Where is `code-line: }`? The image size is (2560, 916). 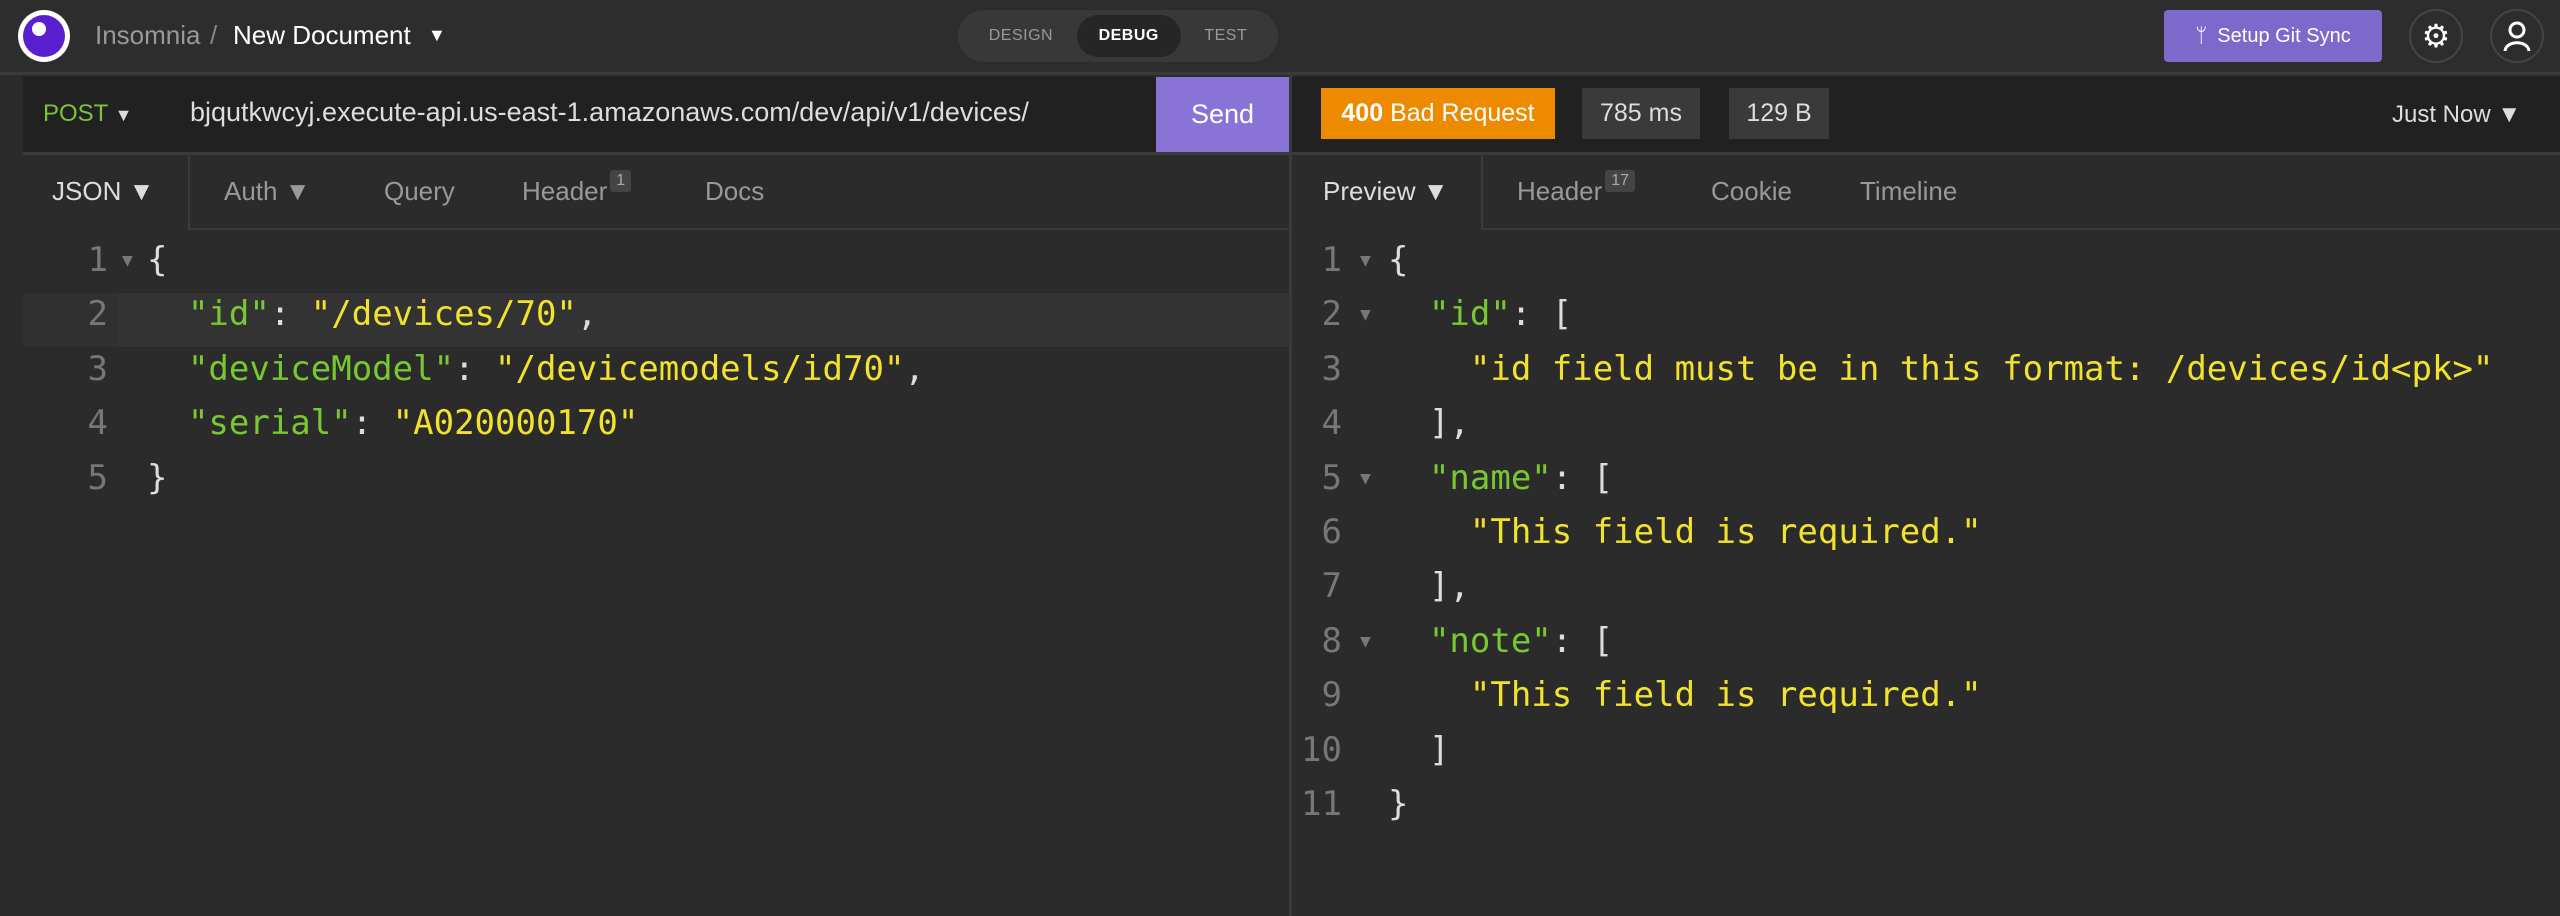 code-line: } is located at coordinates (1398, 804).